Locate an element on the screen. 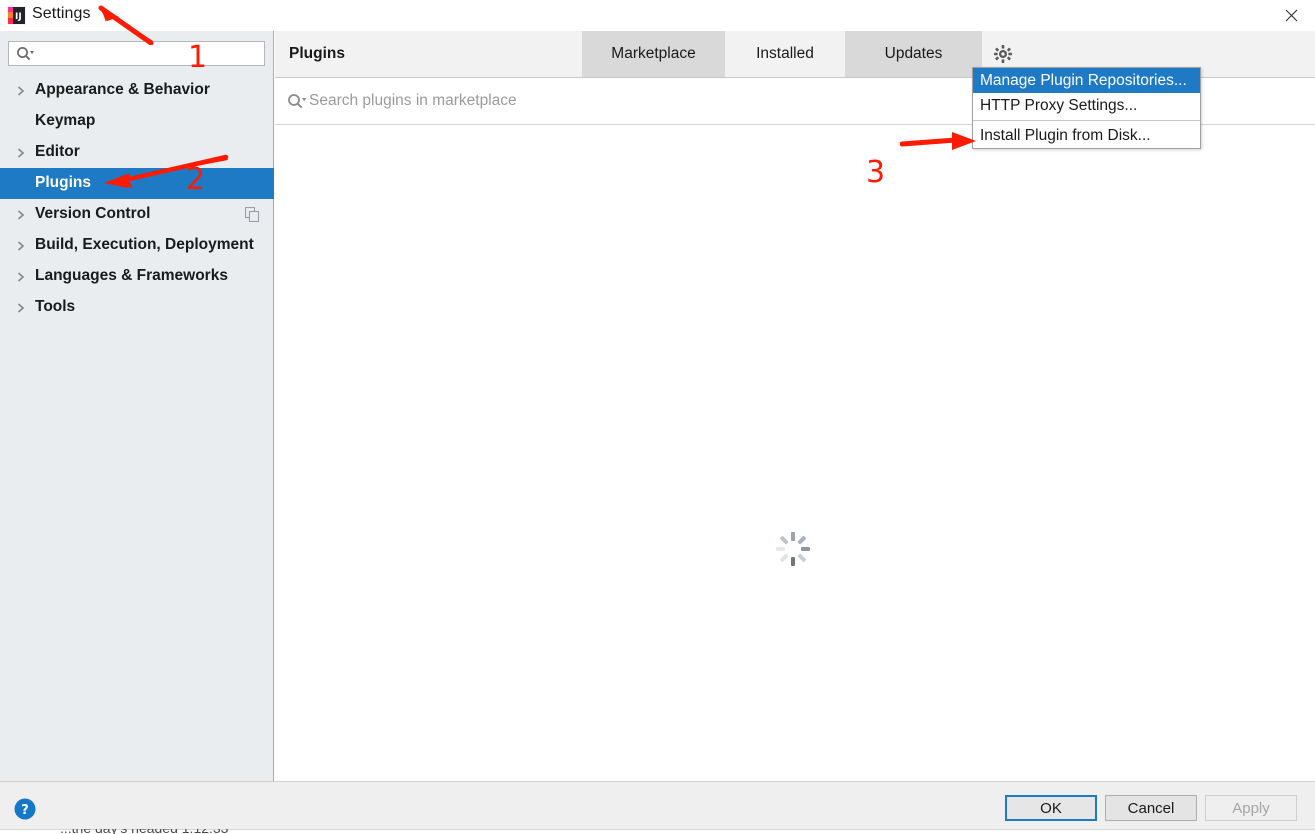 The image size is (1315, 834). menu-separator is located at coordinates (1086, 120).